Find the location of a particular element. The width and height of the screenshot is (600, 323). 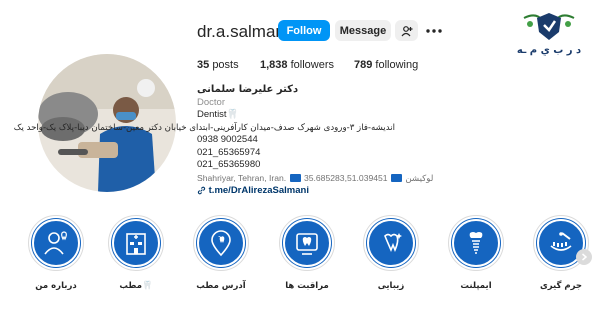

following-label: following is located at coordinates (397, 65).